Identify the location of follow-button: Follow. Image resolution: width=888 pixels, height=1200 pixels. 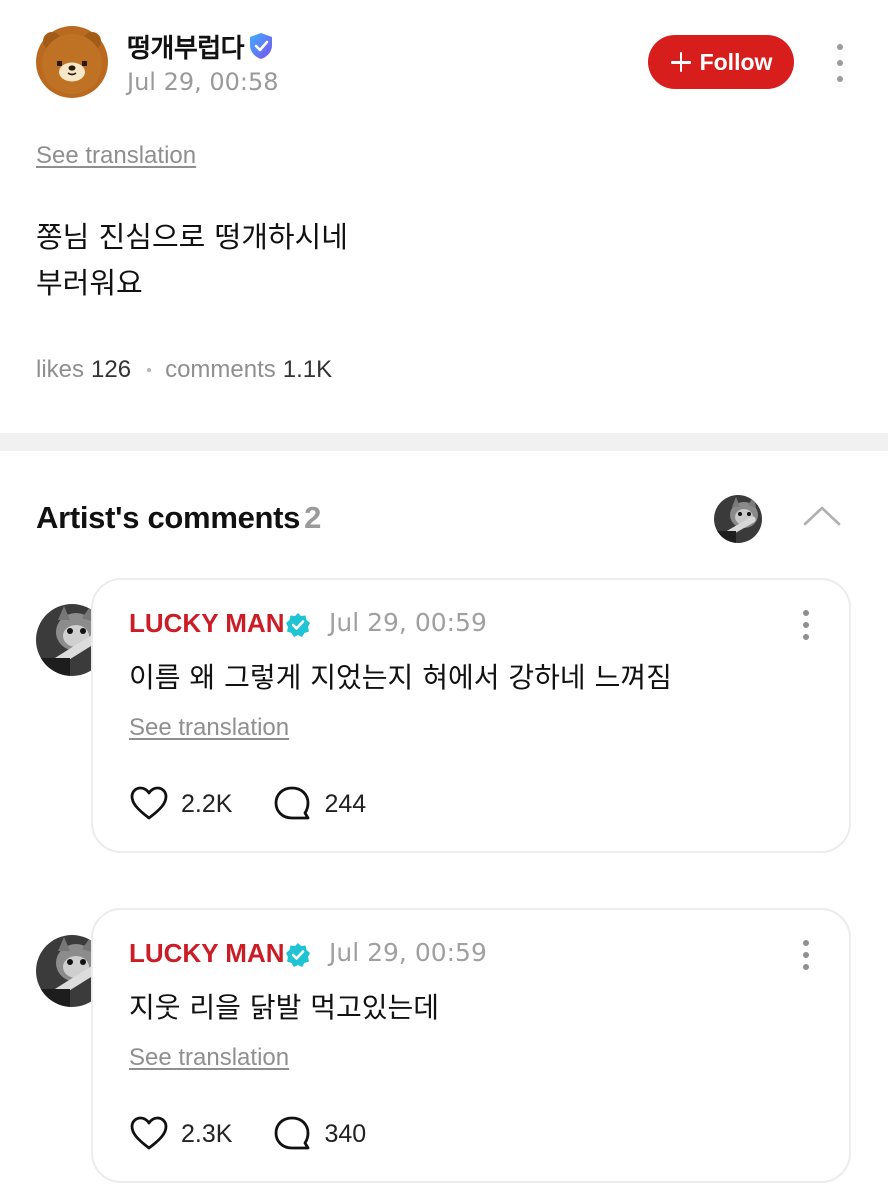
(721, 62).